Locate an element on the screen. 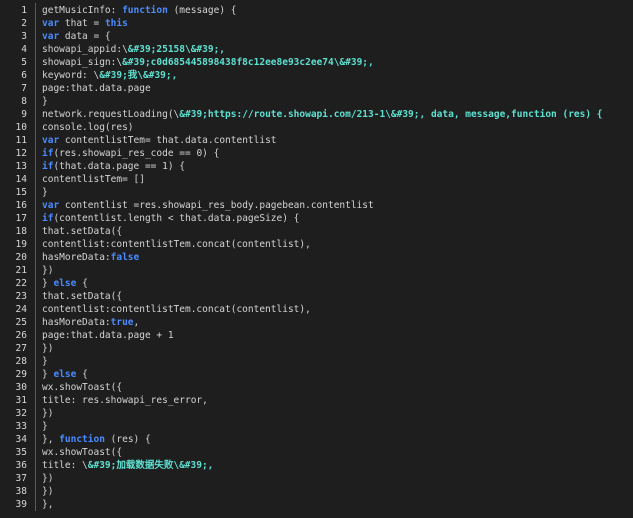 The image size is (633, 518). code-token: (res) { is located at coordinates (127, 439).